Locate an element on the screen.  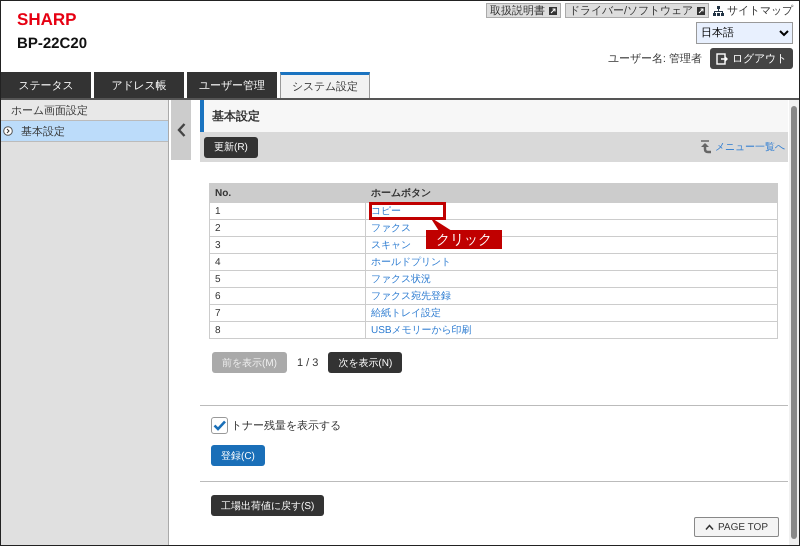
page-top-button: PAGE TOP is located at coordinates (736, 527).